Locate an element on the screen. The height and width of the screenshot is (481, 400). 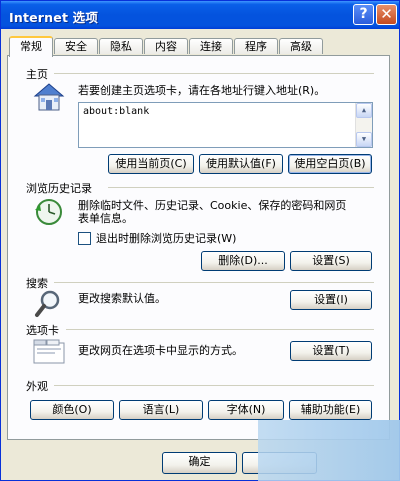
languages-button: 语言(L) is located at coordinates (161, 410).